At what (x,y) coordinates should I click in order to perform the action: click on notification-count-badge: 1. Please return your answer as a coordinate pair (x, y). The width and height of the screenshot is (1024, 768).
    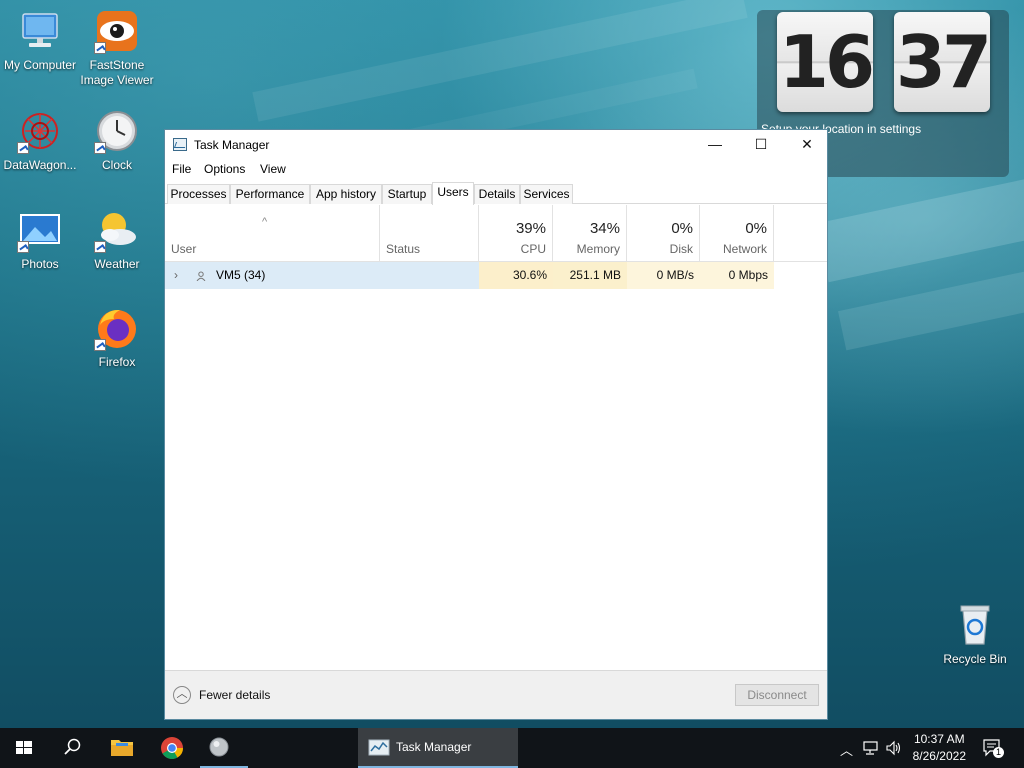
    Looking at the image, I should click on (998, 752).